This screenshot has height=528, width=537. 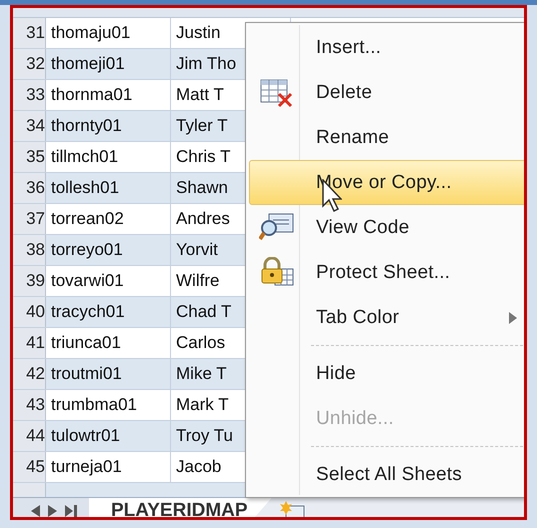 I want to click on delete-sheet-icon, so click(x=277, y=93).